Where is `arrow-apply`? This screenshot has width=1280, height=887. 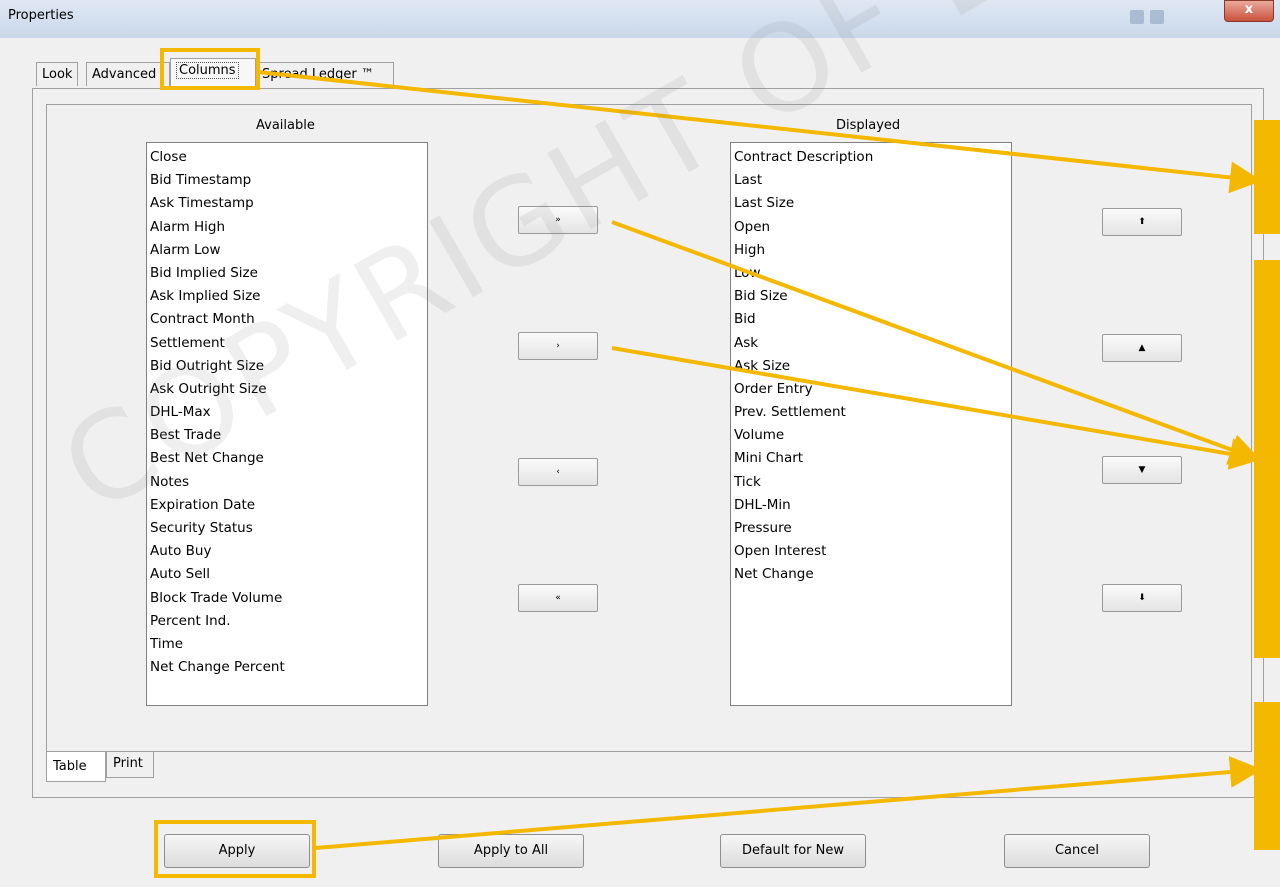
arrow-apply is located at coordinates (788, 803).